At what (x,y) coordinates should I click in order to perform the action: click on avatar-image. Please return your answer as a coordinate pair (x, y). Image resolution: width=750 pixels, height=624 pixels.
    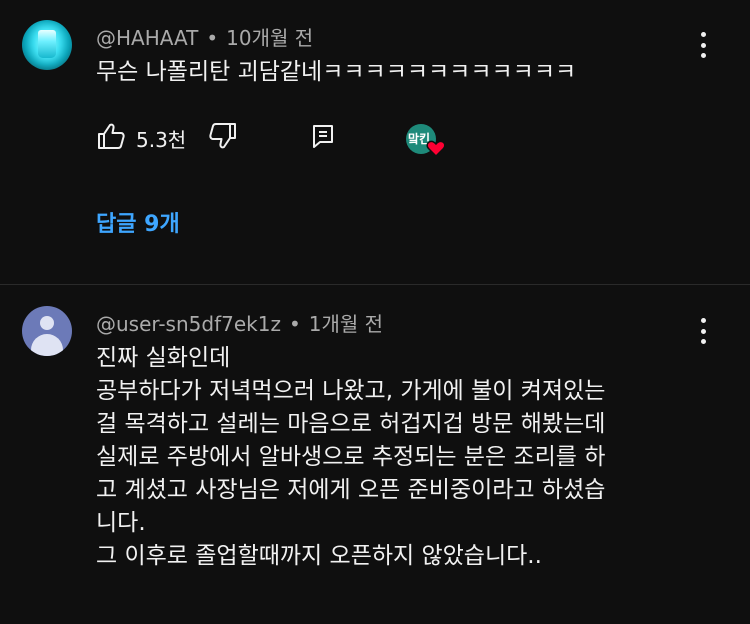
    Looking at the image, I should click on (47, 44).